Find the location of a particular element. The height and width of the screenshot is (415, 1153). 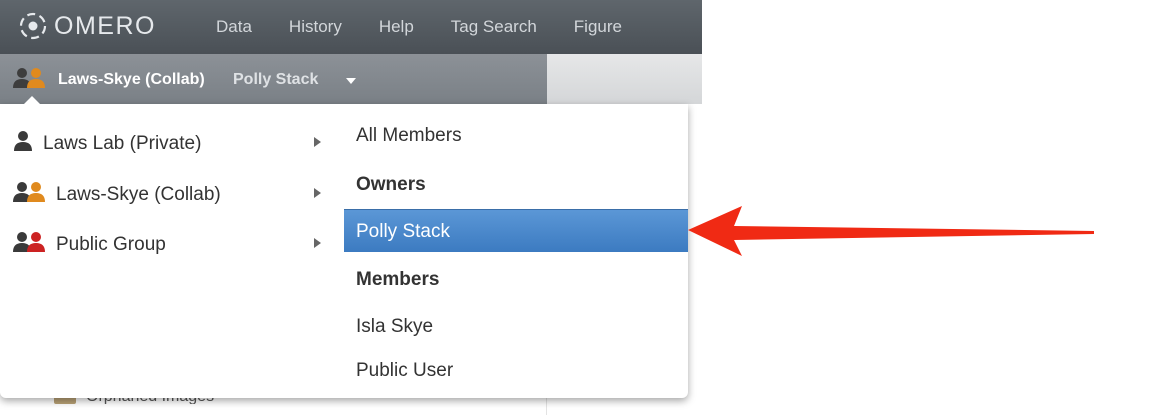

group-item-public: Public Group is located at coordinates (170, 243).